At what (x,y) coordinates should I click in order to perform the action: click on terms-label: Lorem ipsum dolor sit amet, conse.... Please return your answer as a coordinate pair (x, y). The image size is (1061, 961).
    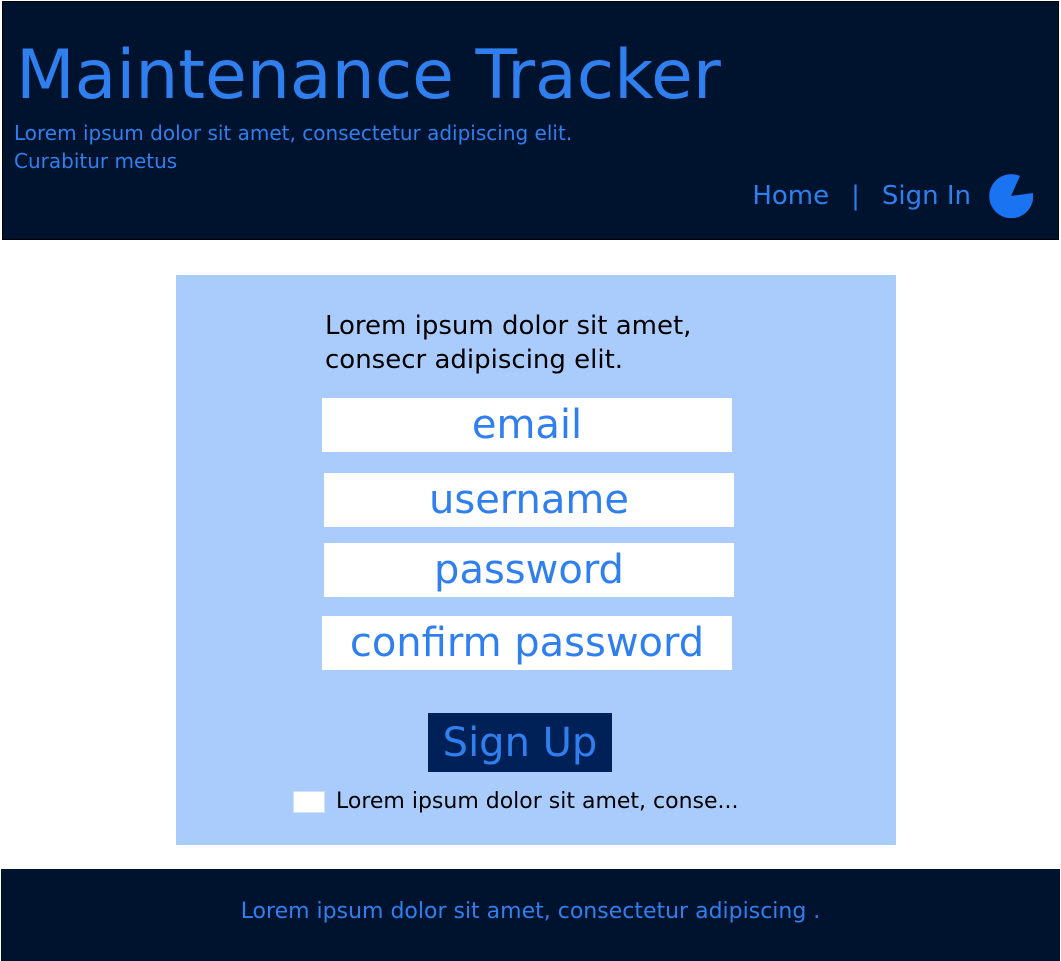
    Looking at the image, I should click on (537, 801).